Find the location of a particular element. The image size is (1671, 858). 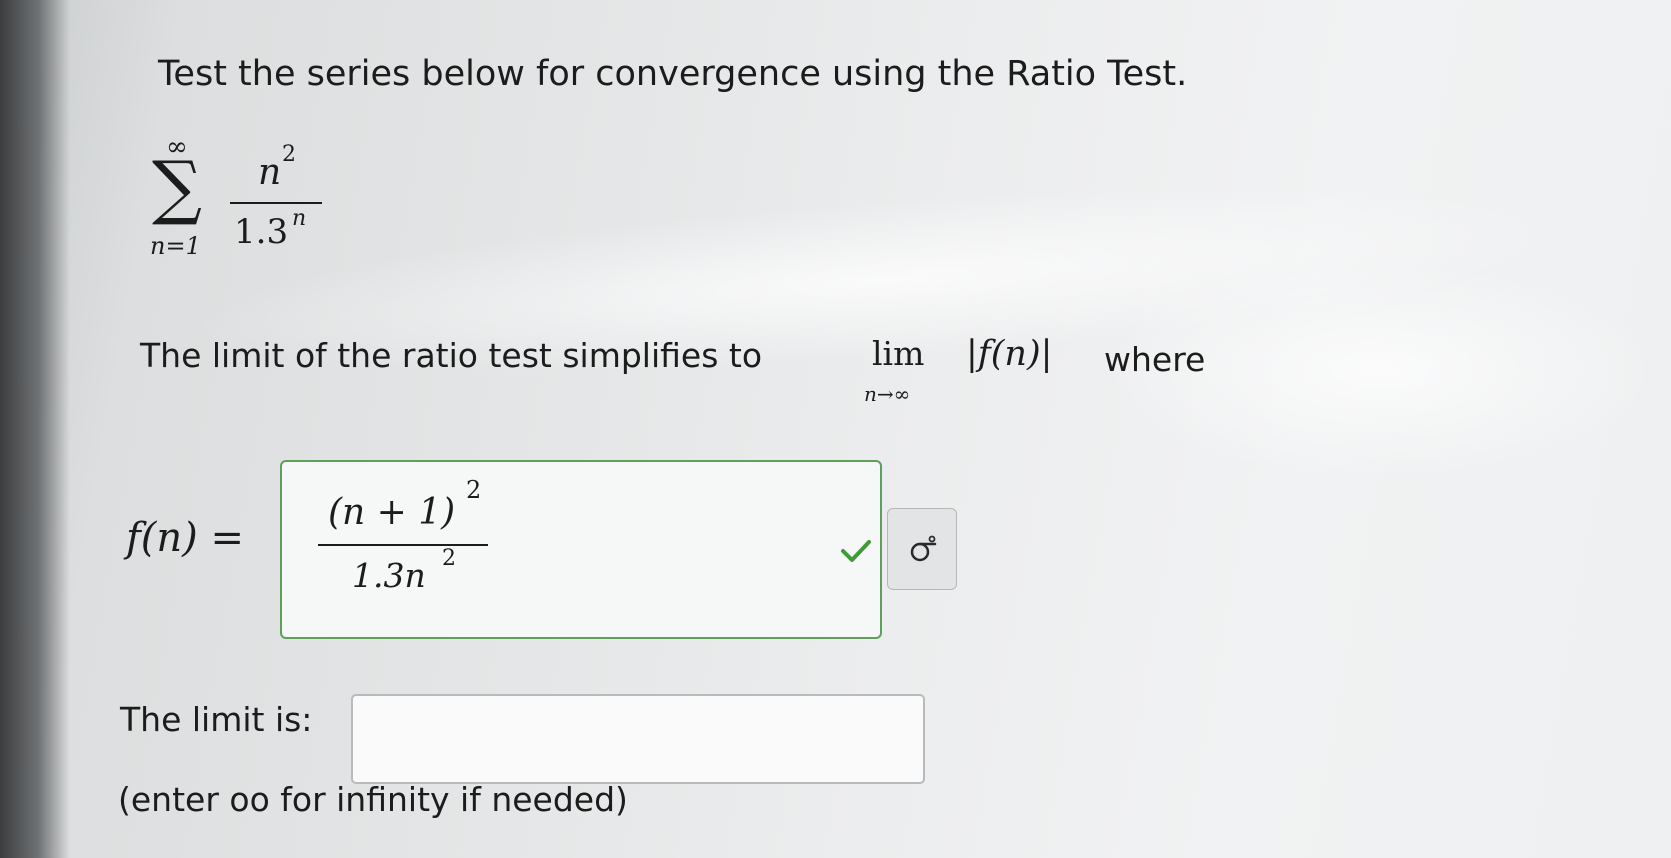

fn-denominator-exponent: 2 is located at coordinates (449, 558).